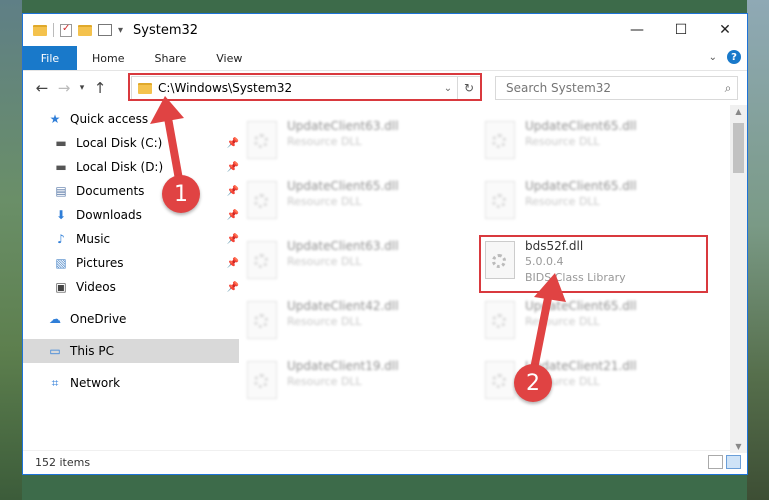 The image size is (769, 500). What do you see at coordinates (134, 239) in the screenshot?
I see `sidebar-item-music: ♪ Music 📌` at bounding box center [134, 239].